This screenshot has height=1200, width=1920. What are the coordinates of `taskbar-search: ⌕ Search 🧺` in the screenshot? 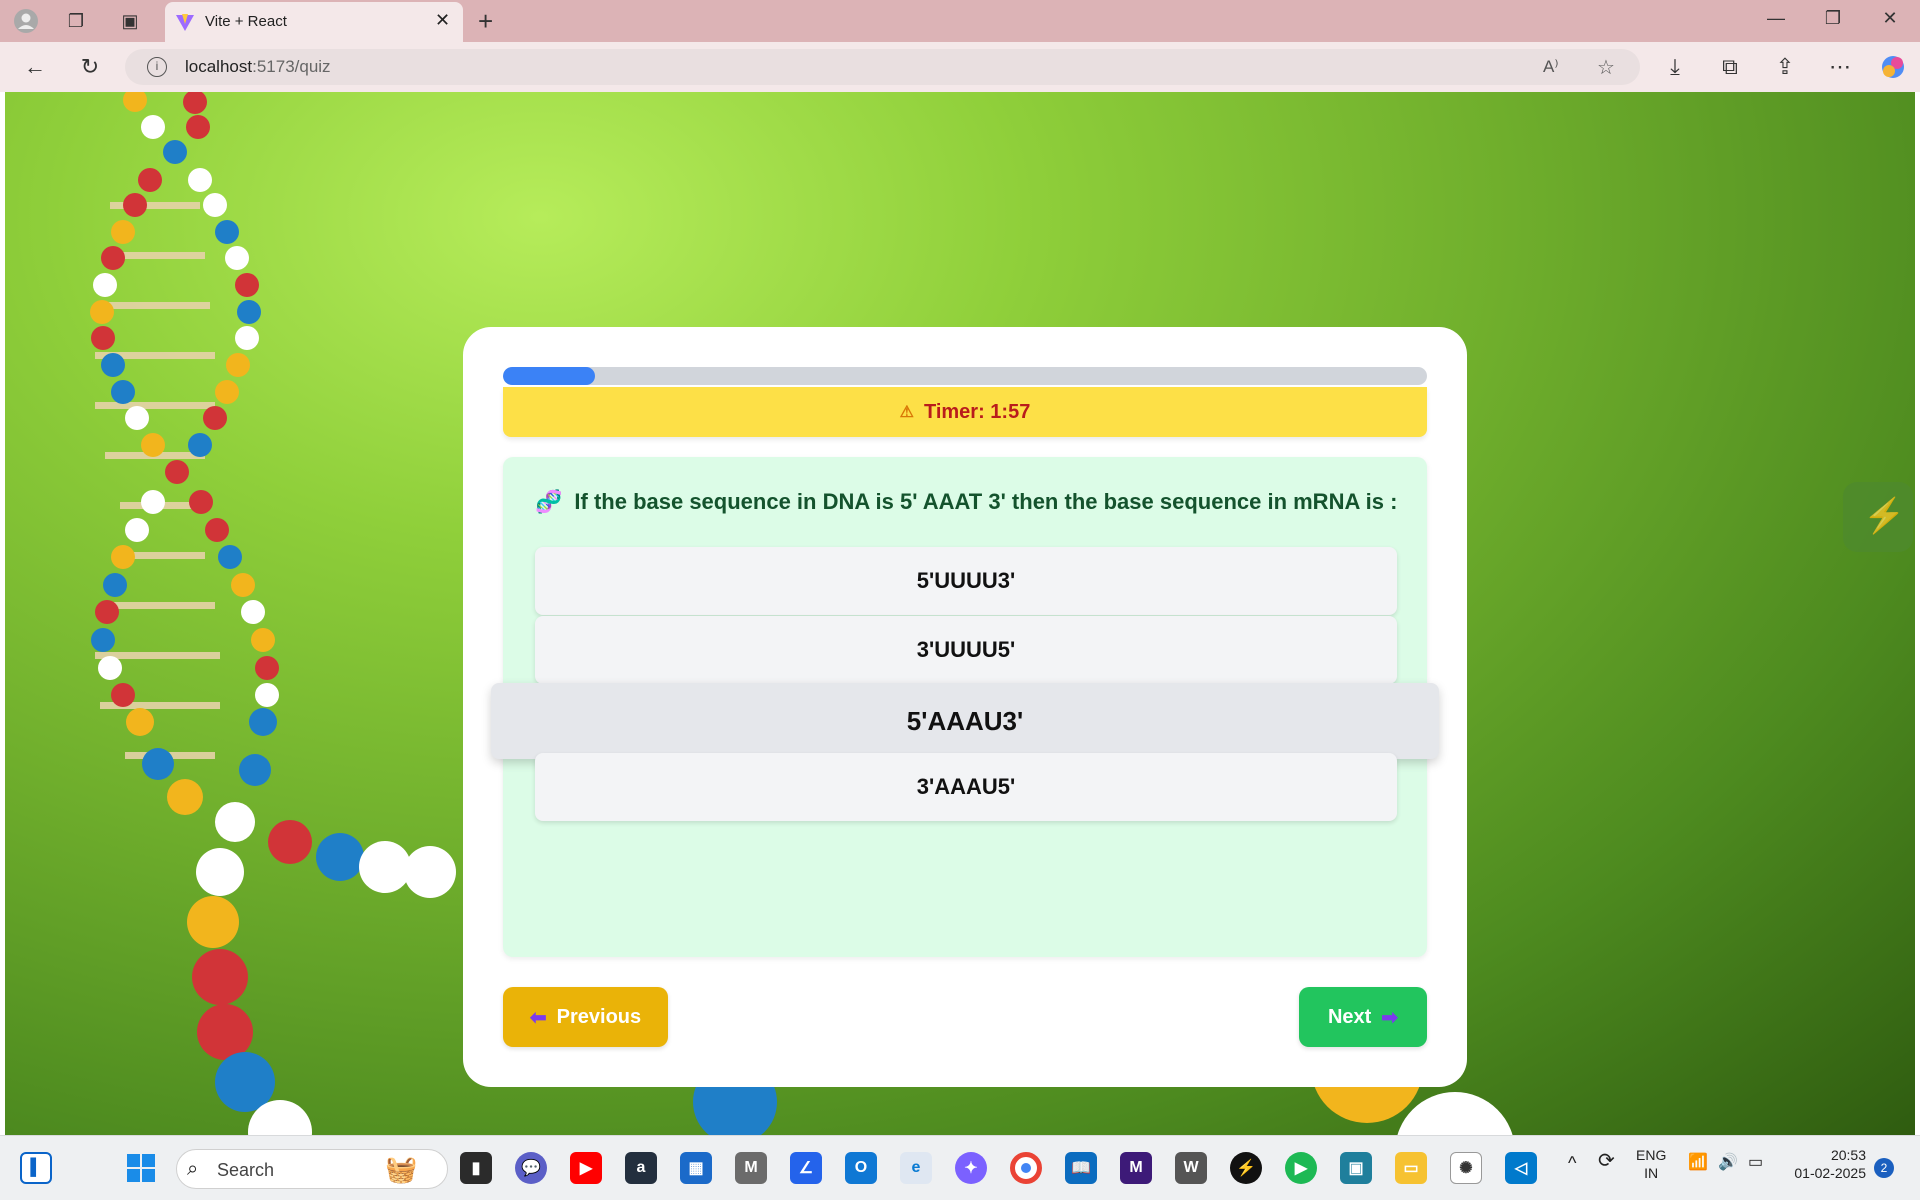 It's located at (312, 1169).